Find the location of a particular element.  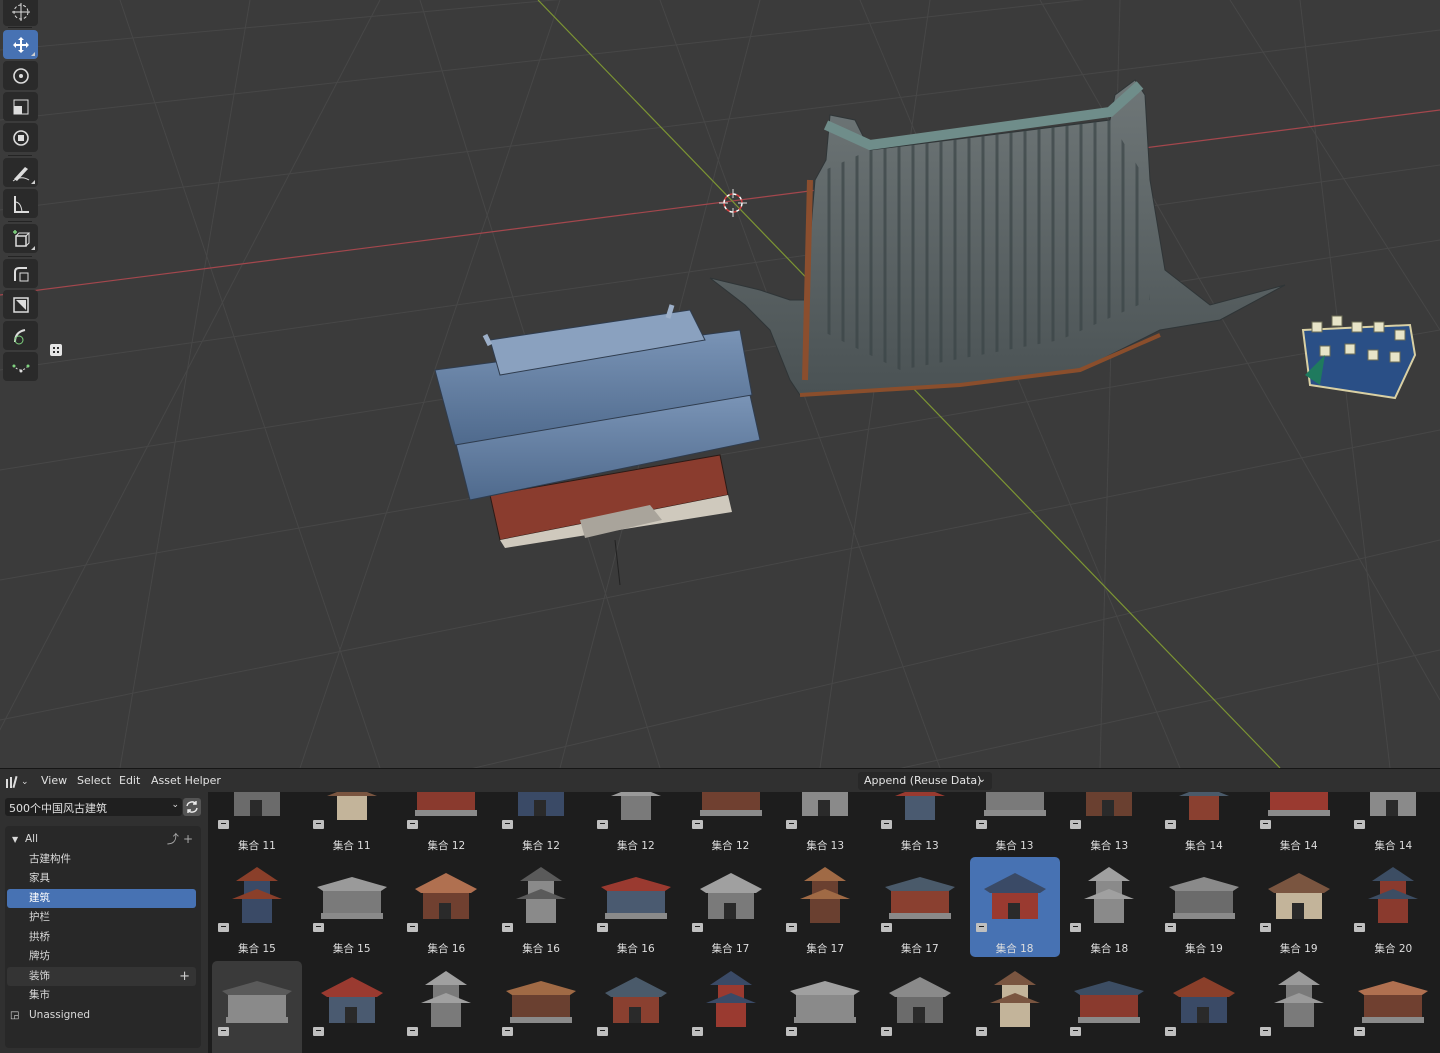

catalog-item-selected: 建筑 is located at coordinates (101, 898).